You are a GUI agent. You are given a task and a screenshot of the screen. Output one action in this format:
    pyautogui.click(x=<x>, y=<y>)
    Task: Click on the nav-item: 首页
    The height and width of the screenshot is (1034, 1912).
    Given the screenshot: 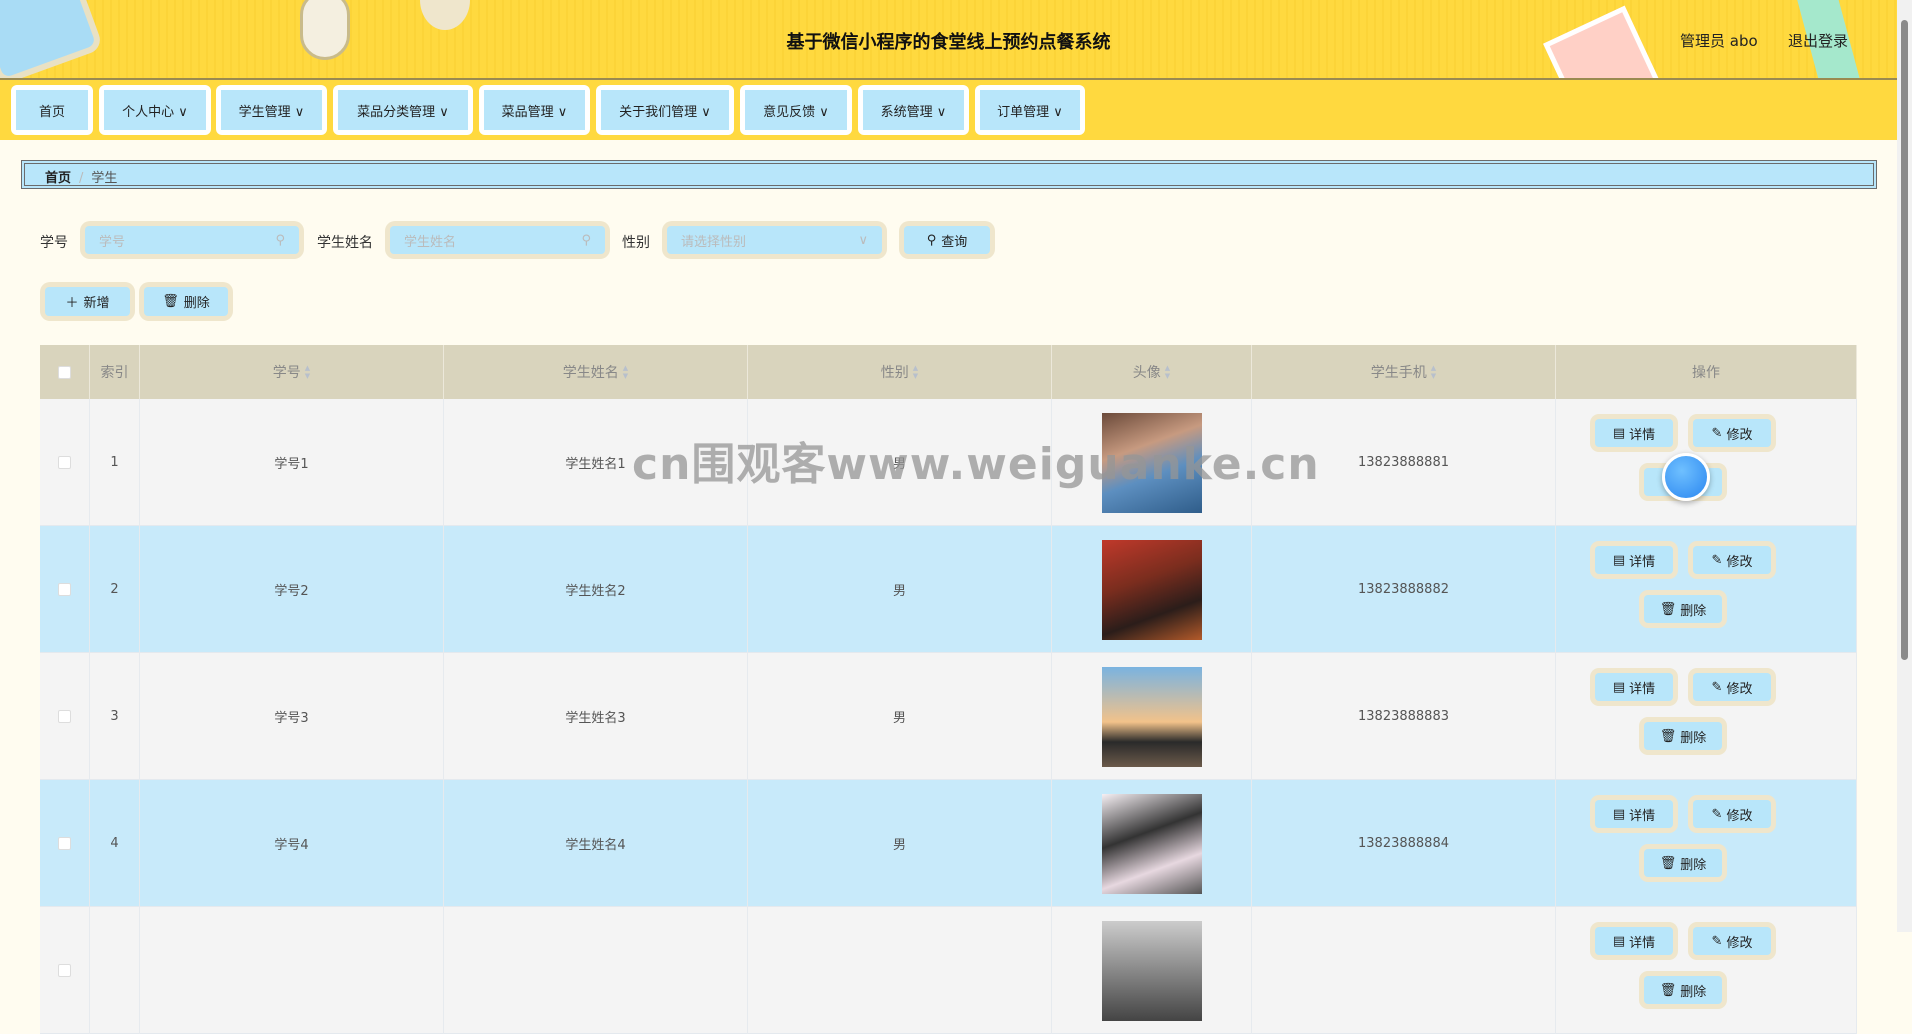 What is the action you would take?
    pyautogui.click(x=52, y=110)
    